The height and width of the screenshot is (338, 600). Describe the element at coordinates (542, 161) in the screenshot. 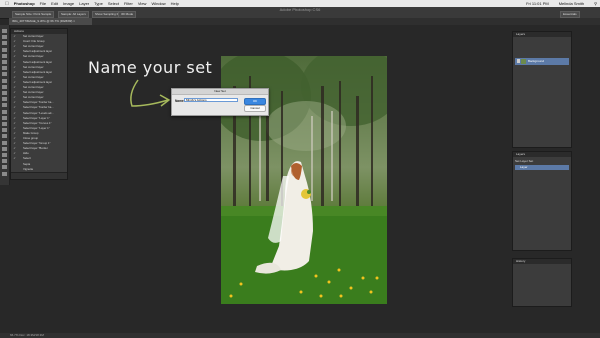

I see `history-item-set: Set Layer Set` at that location.